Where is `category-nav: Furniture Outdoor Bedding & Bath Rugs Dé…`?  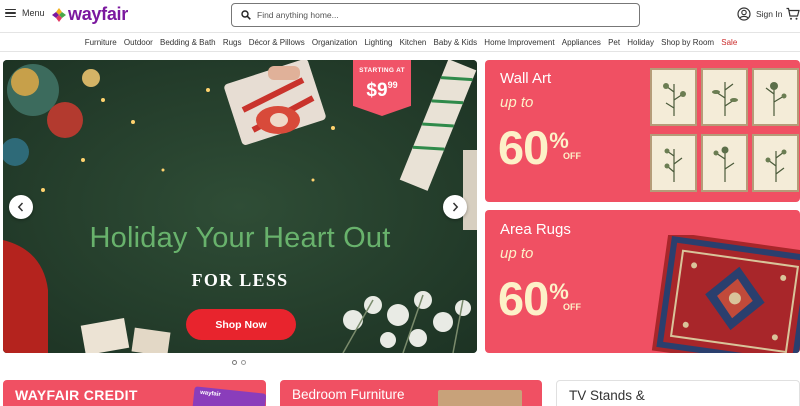 category-nav: Furniture Outdoor Bedding & Bath Rugs Dé… is located at coordinates (400, 42).